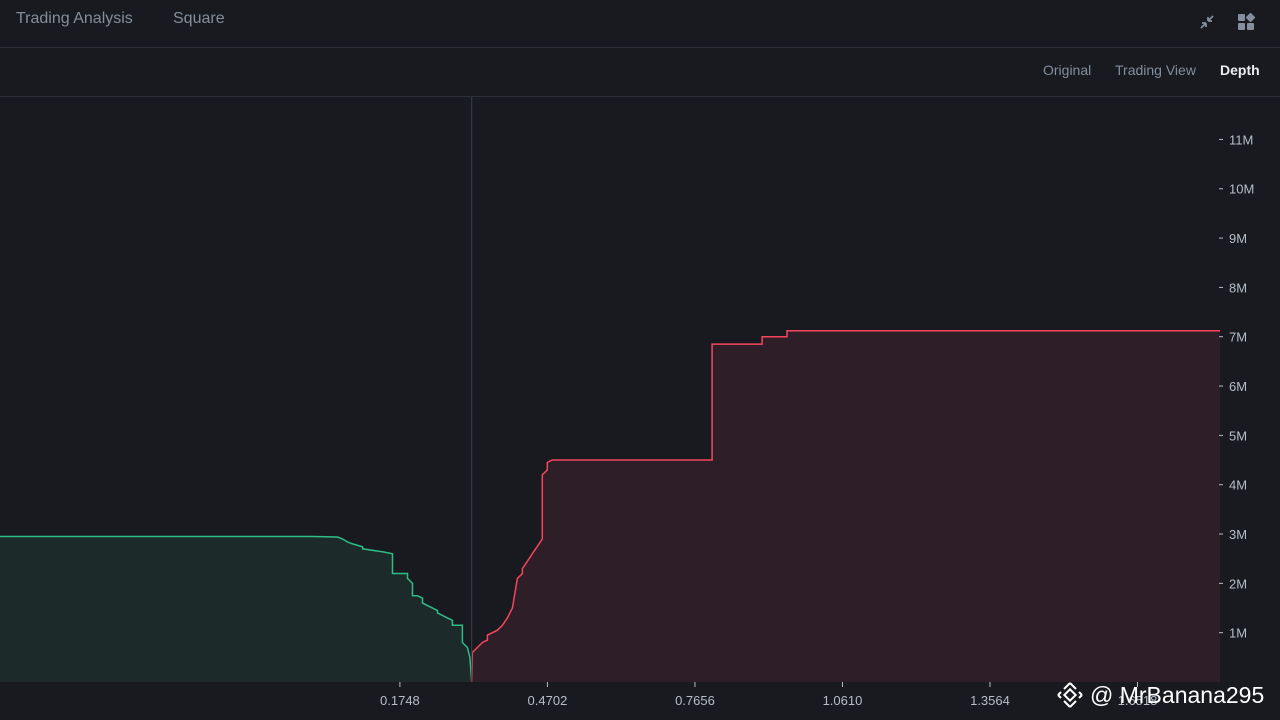 This screenshot has height=720, width=1280. What do you see at coordinates (1240, 70) in the screenshot?
I see `view-depth-button: Depth` at bounding box center [1240, 70].